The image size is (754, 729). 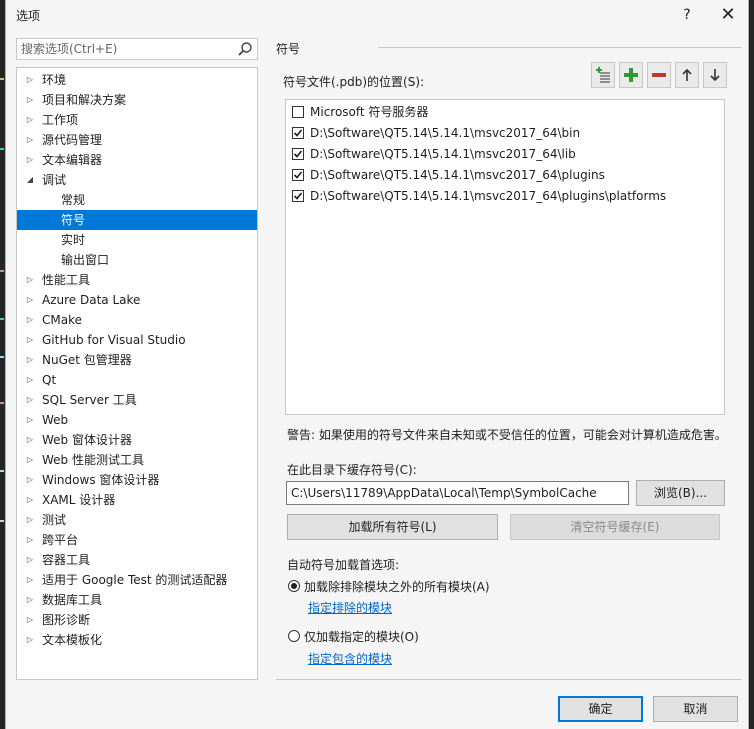 What do you see at coordinates (137, 220) in the screenshot?
I see `tree-item: 符号` at bounding box center [137, 220].